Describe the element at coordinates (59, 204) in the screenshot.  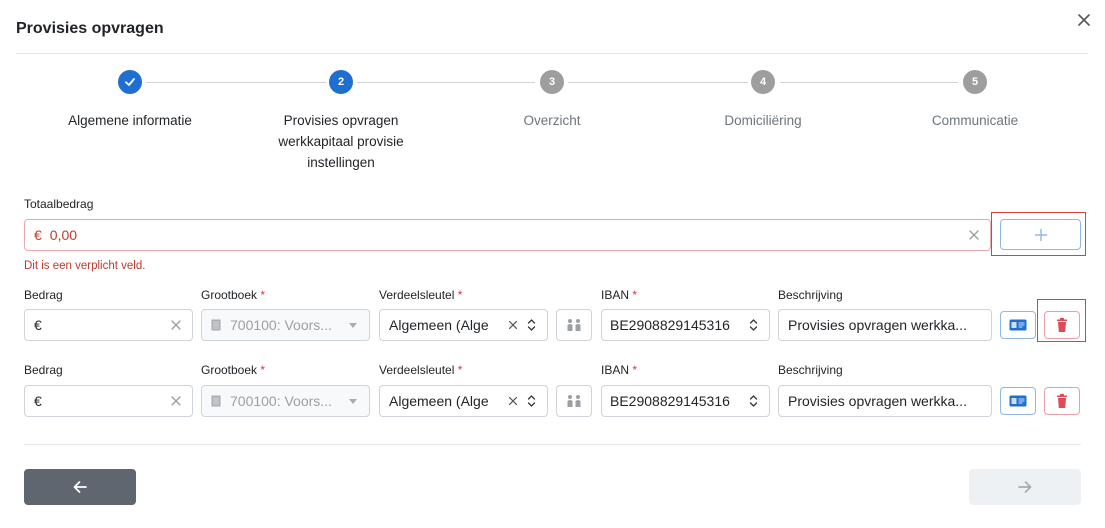
I see `total-amount-label: Totaalbedrag` at that location.